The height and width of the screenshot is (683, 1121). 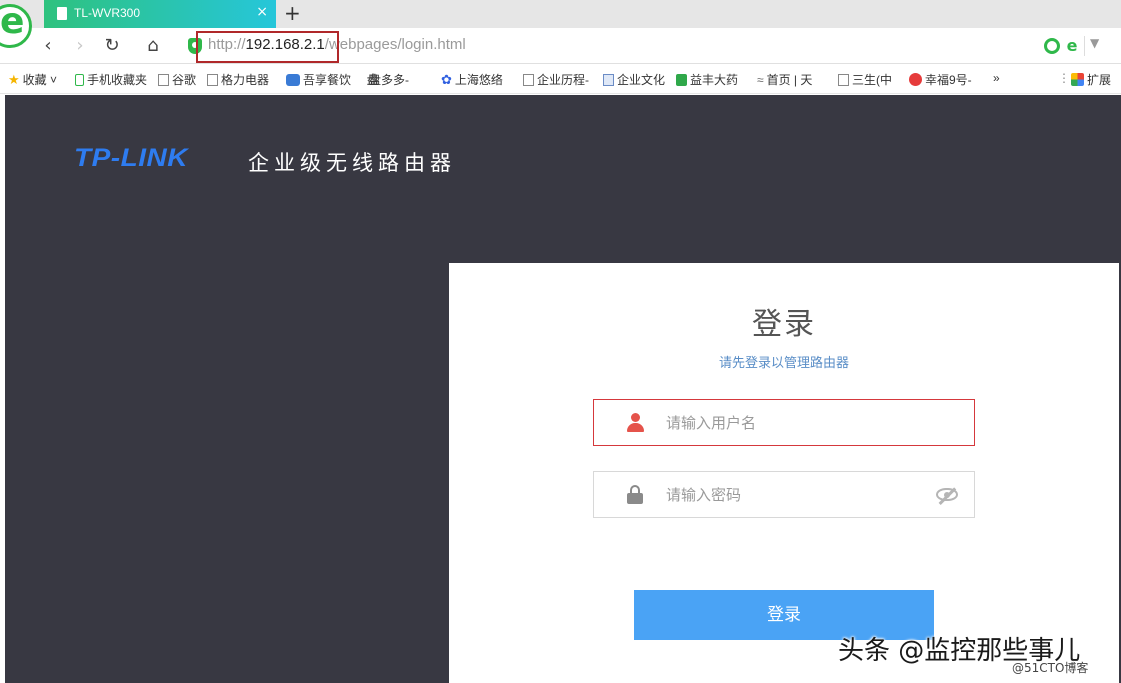 What do you see at coordinates (184, 80) in the screenshot?
I see `bookmark-label: 谷歌` at bounding box center [184, 80].